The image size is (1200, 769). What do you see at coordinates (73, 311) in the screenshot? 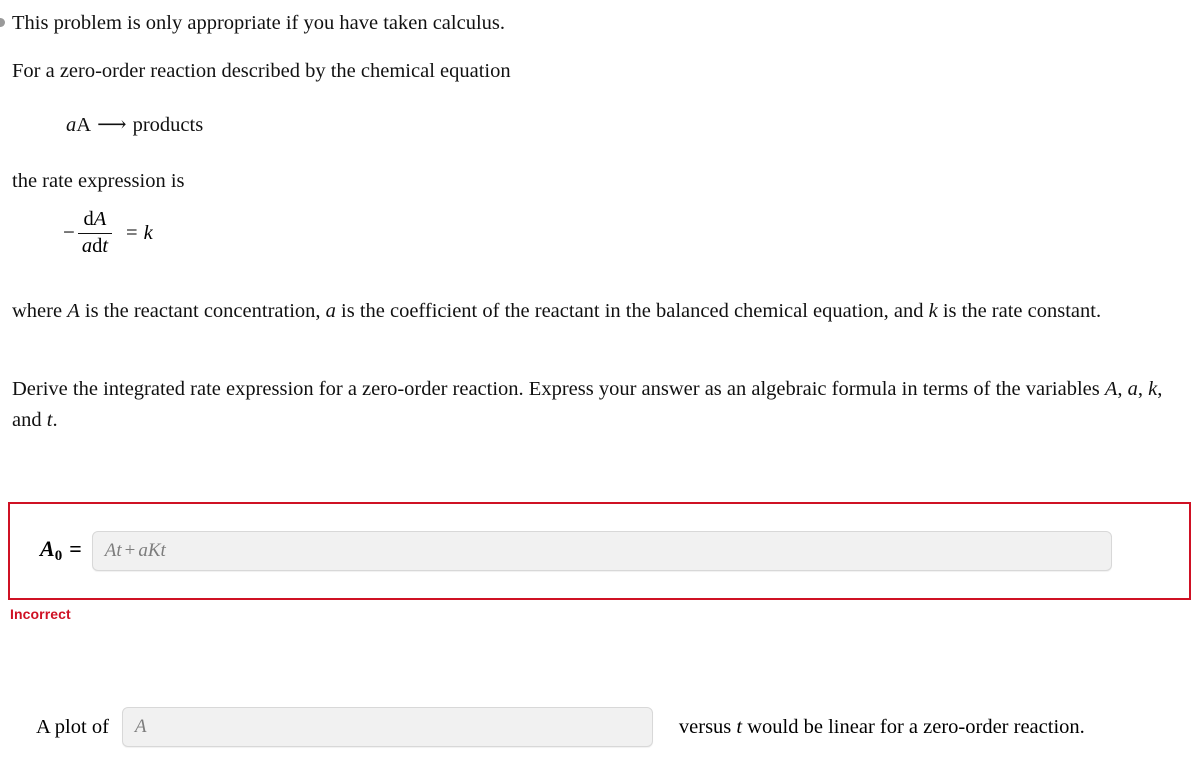
I see `where-var-A: A` at bounding box center [73, 311].